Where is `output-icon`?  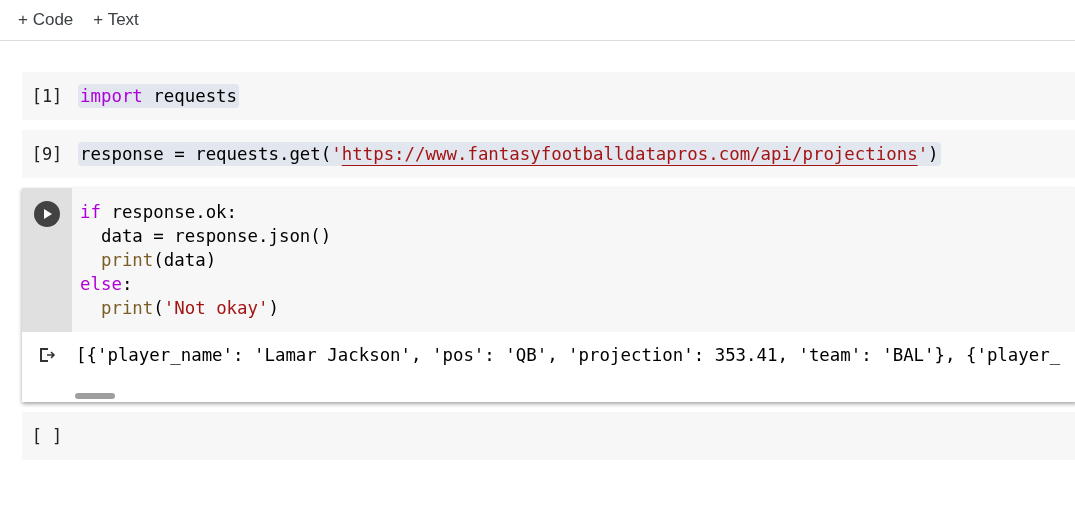 output-icon is located at coordinates (48, 355).